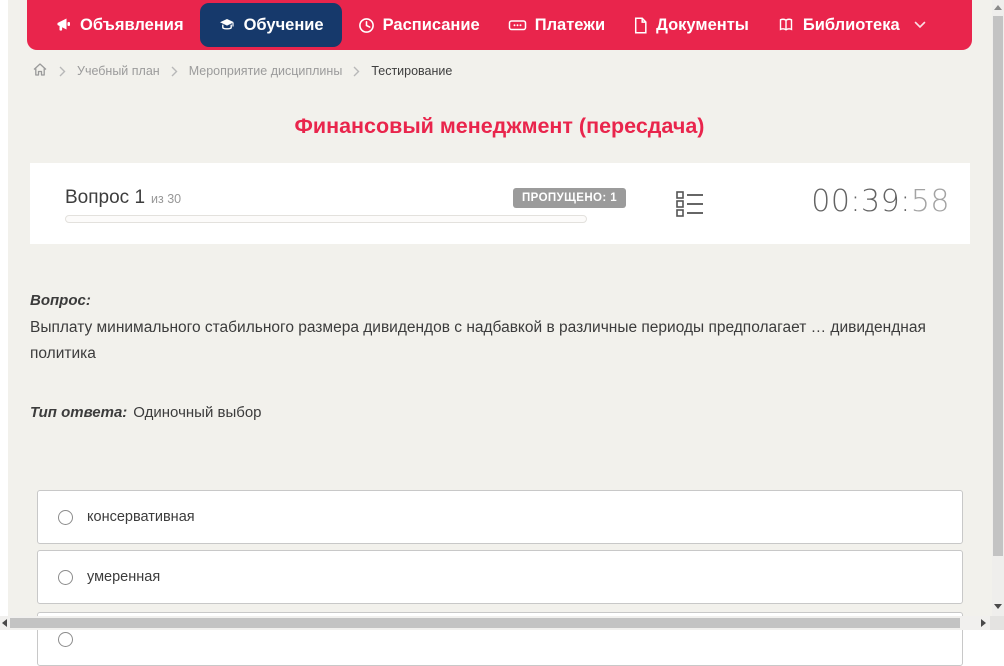 The image size is (1004, 666). I want to click on breadcrumb-discipline-event: Мероприятие дисциплины, so click(266, 71).